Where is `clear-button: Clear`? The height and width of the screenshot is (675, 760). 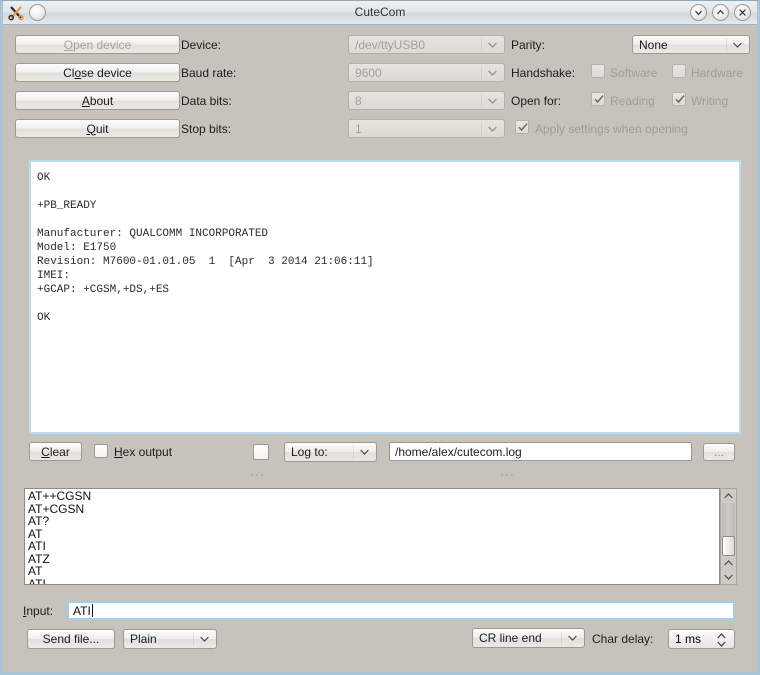 clear-button: Clear is located at coordinates (55, 451).